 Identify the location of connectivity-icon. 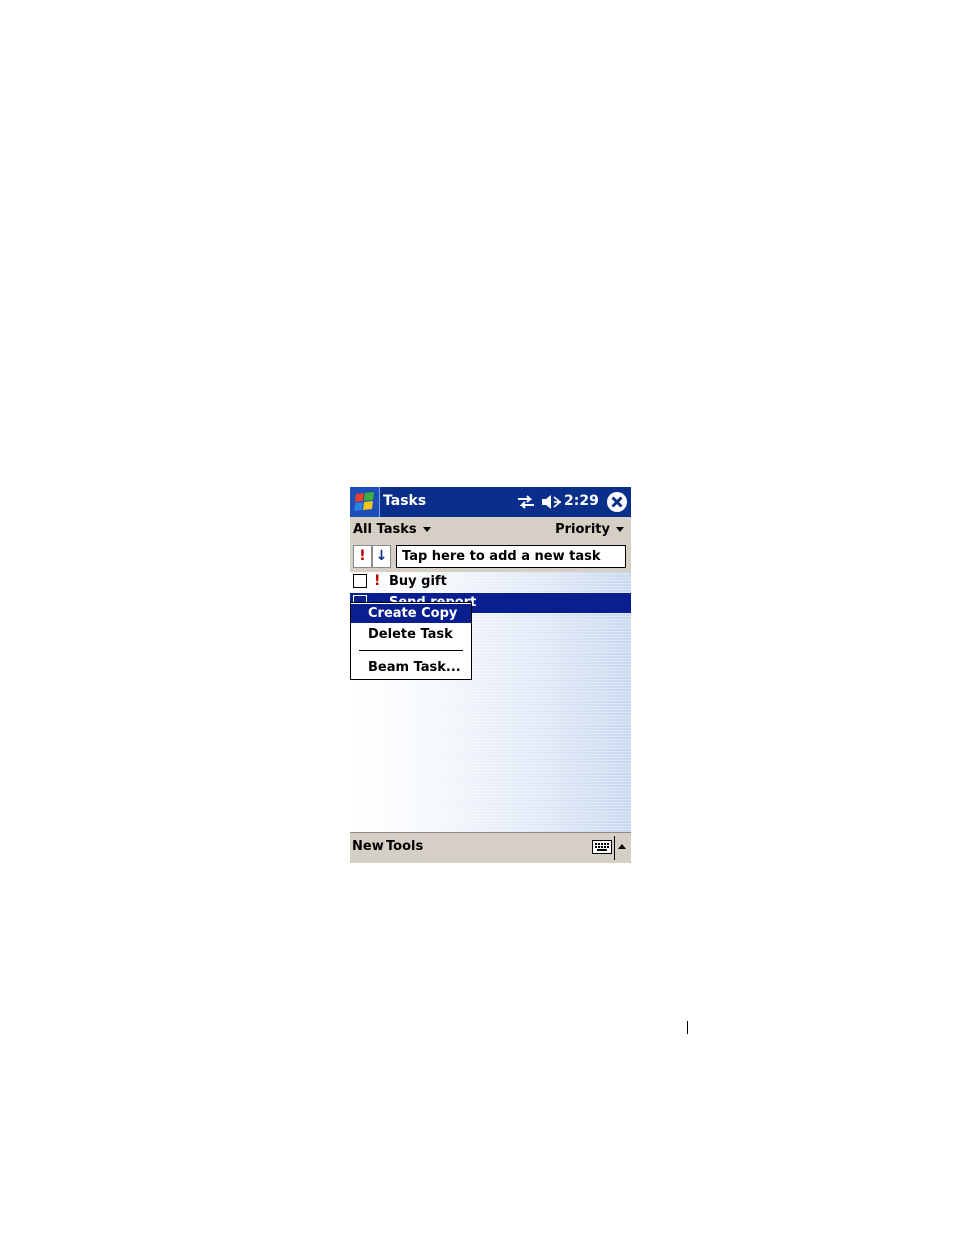
(526, 502).